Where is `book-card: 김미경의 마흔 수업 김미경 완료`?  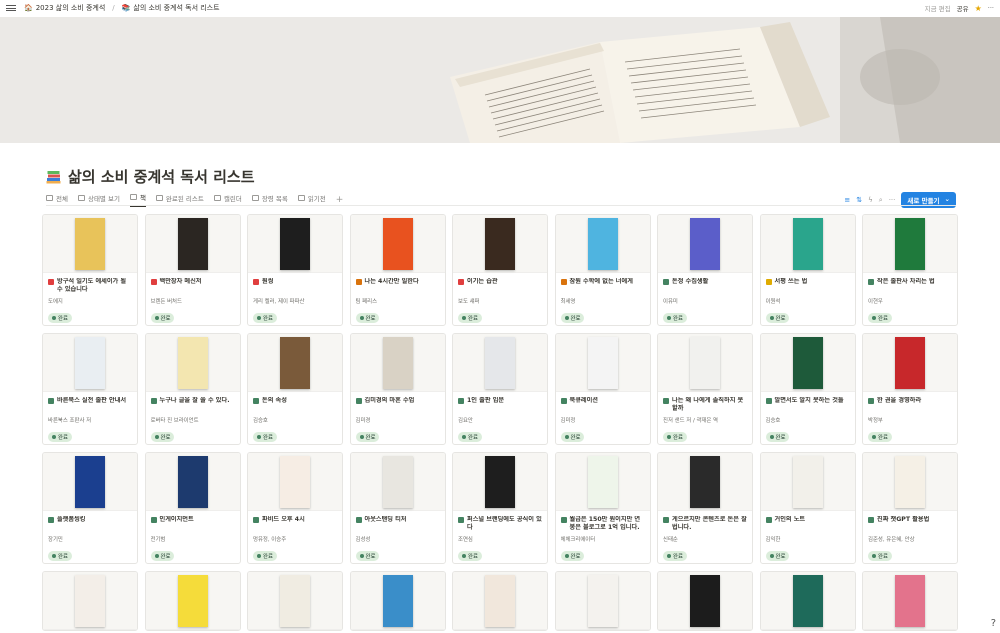
book-card: 김미경의 마흔 수업 김미경 완료 is located at coordinates (397, 389).